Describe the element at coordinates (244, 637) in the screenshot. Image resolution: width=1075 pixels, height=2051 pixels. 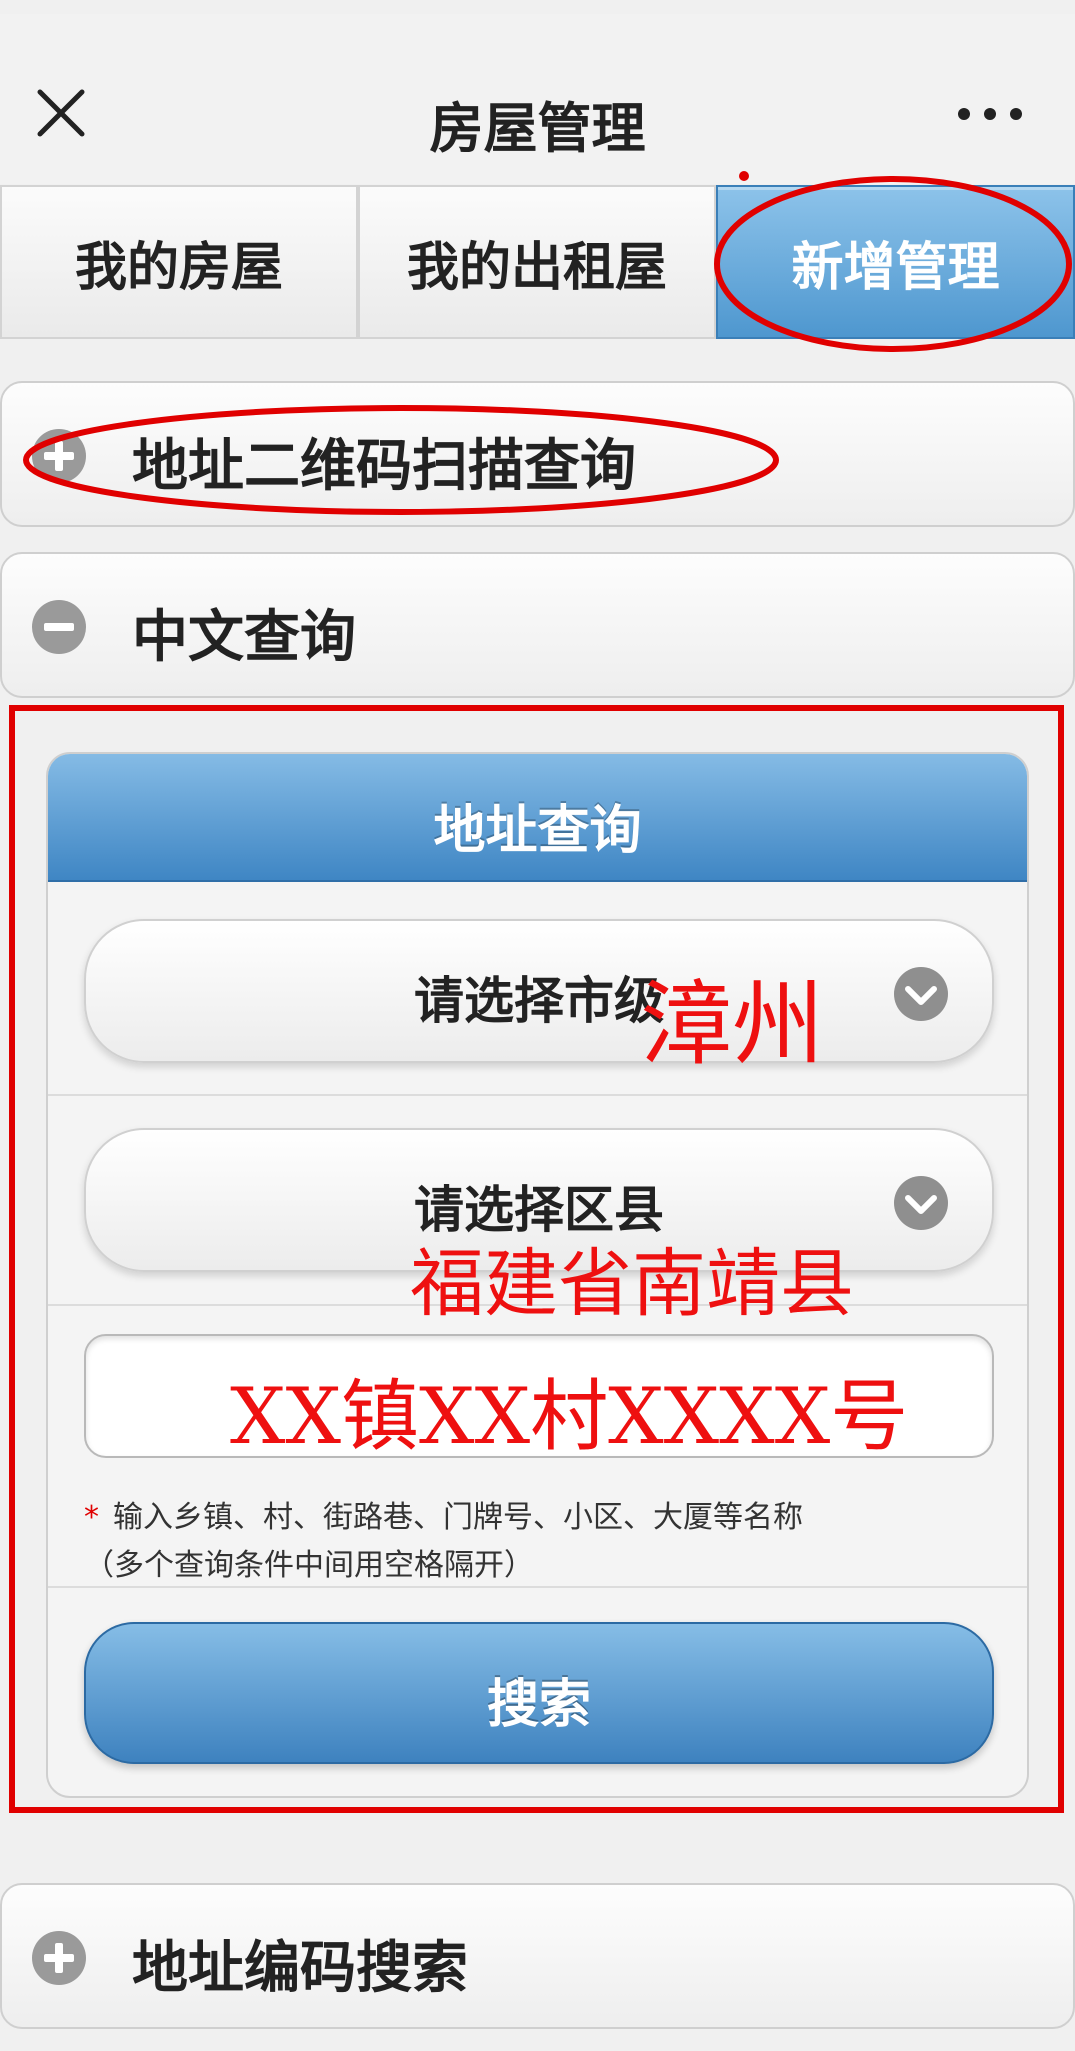
I see `section-chinese-query-label: 中文查询` at that location.